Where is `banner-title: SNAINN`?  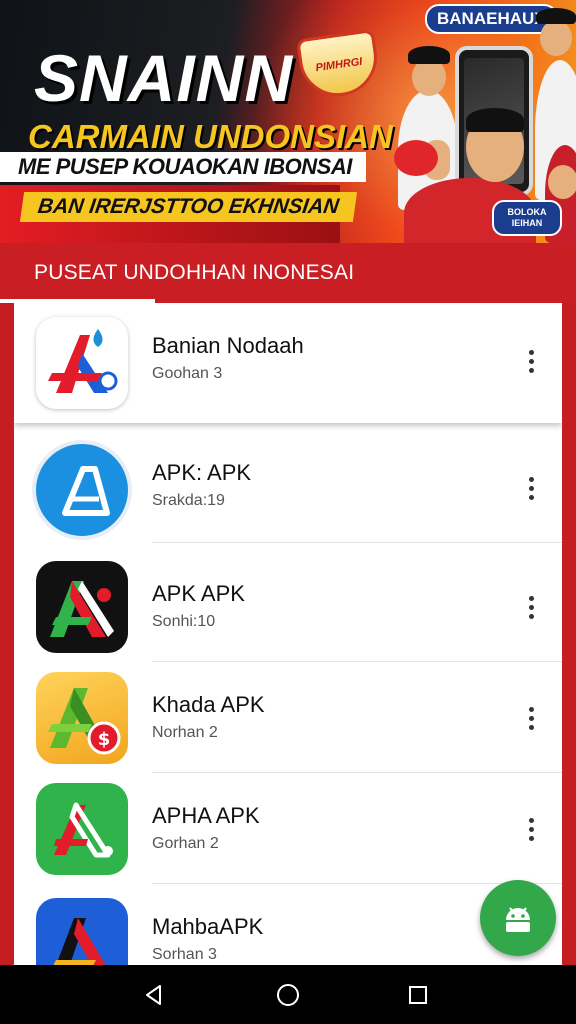 banner-title: SNAINN is located at coordinates (164, 78).